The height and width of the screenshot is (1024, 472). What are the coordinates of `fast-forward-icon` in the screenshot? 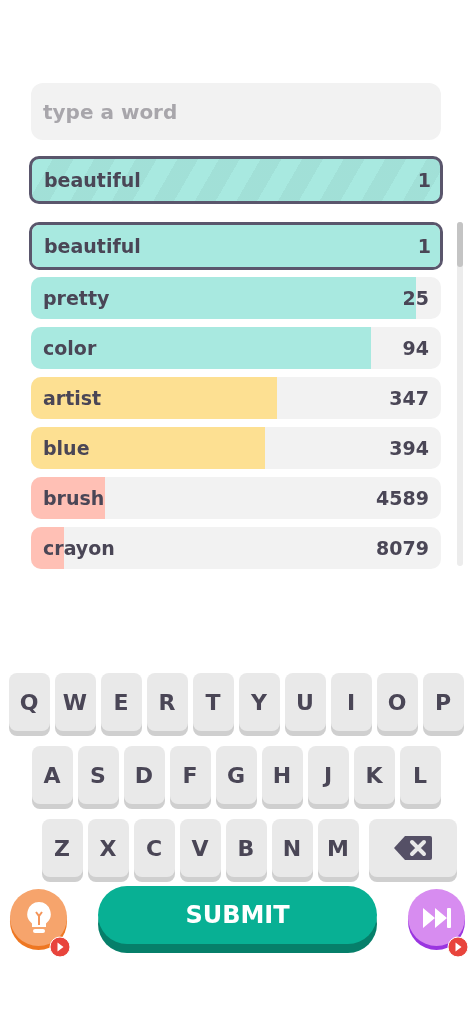 It's located at (436, 917).